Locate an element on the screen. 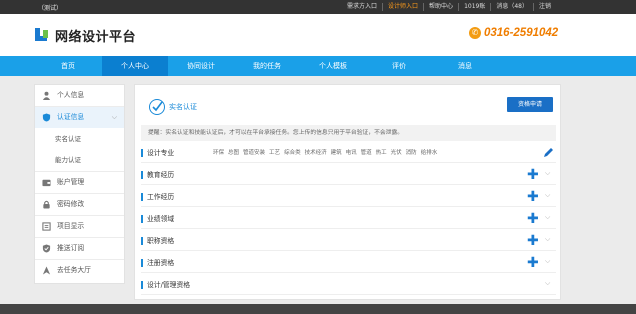 This screenshot has width=636, height=314. specialty-tag: 综合类 is located at coordinates (292, 153).